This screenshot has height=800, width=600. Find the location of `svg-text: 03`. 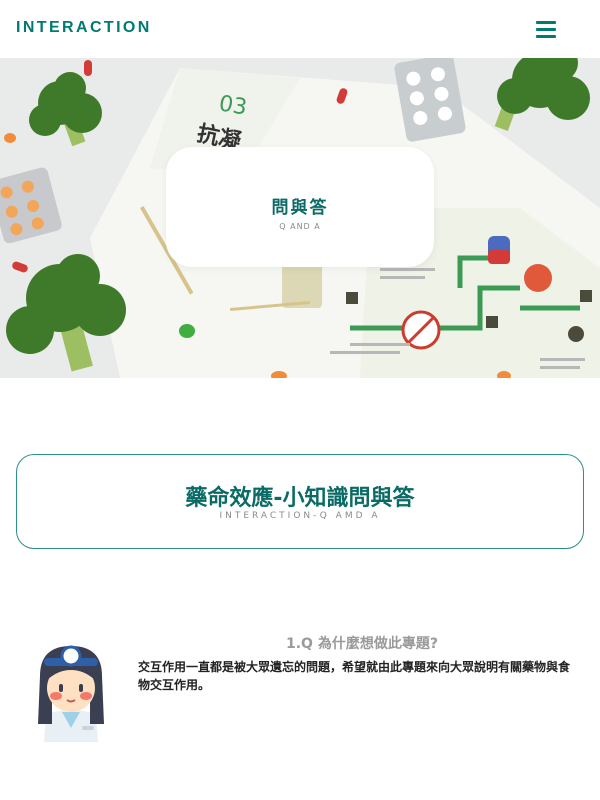

svg-text: 03 is located at coordinates (233, 105).